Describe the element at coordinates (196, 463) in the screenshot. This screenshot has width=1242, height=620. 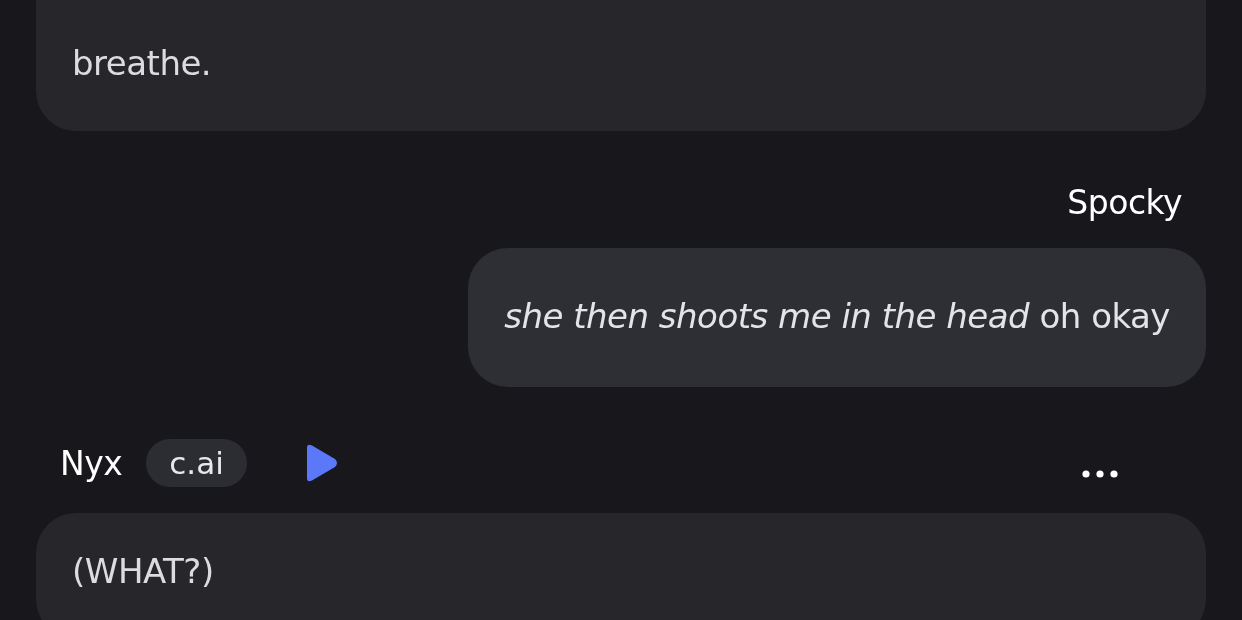
I see `source-tag: c.ai` at that location.